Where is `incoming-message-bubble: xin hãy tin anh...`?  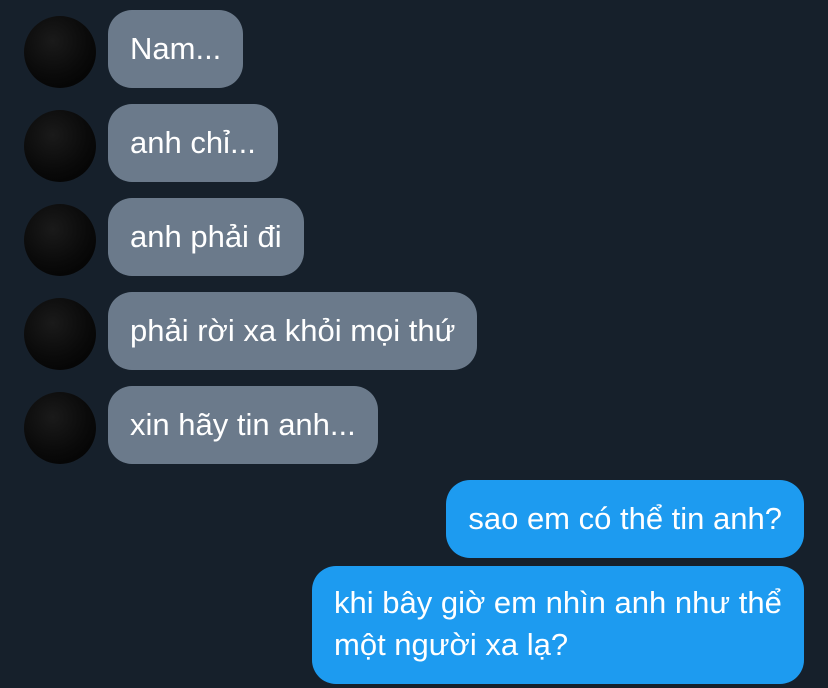 incoming-message-bubble: xin hãy tin anh... is located at coordinates (243, 425).